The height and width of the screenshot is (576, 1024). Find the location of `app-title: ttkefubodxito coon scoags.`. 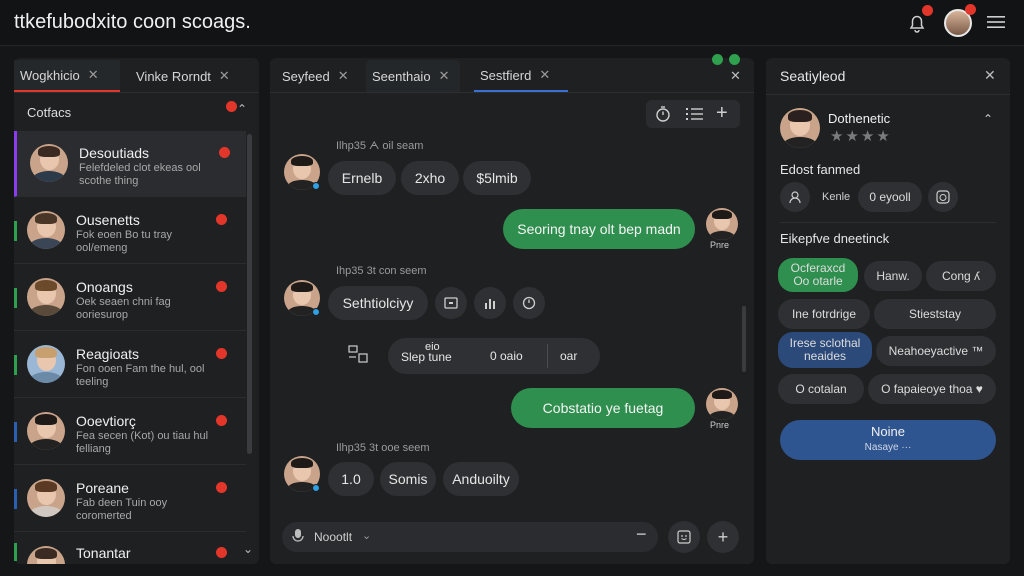

app-title: ttkefubodxito coon scoags. is located at coordinates (132, 22).